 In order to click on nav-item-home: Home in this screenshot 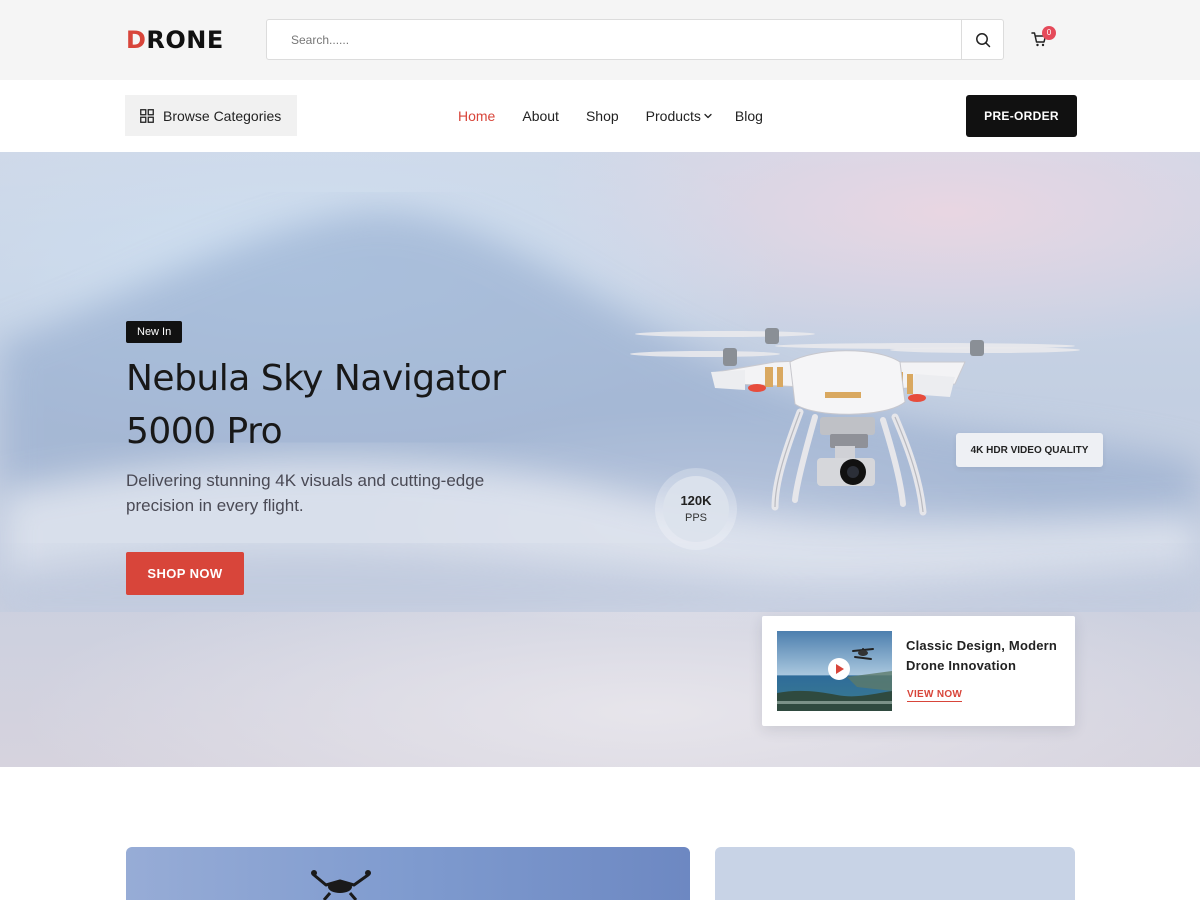, I will do `click(476, 116)`.